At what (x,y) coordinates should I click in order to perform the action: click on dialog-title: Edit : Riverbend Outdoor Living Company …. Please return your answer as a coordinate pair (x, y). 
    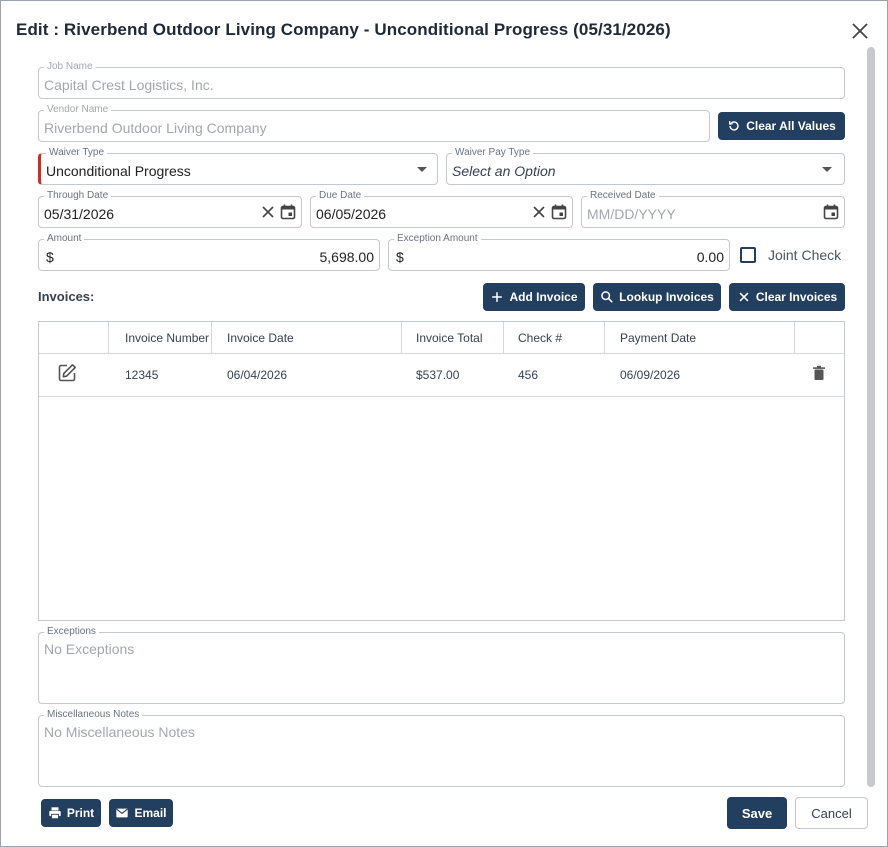
    Looking at the image, I should click on (343, 29).